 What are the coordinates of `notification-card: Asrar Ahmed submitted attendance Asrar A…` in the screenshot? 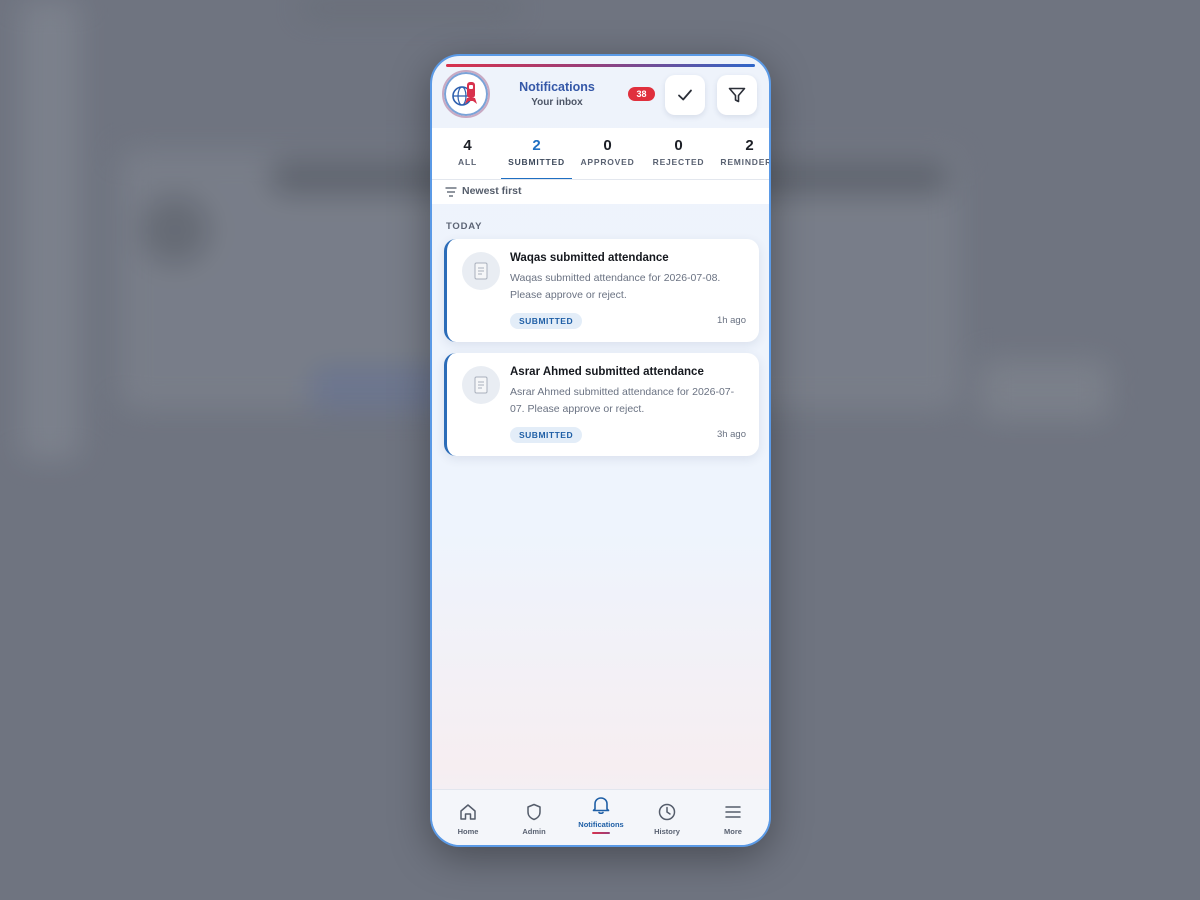 It's located at (601, 404).